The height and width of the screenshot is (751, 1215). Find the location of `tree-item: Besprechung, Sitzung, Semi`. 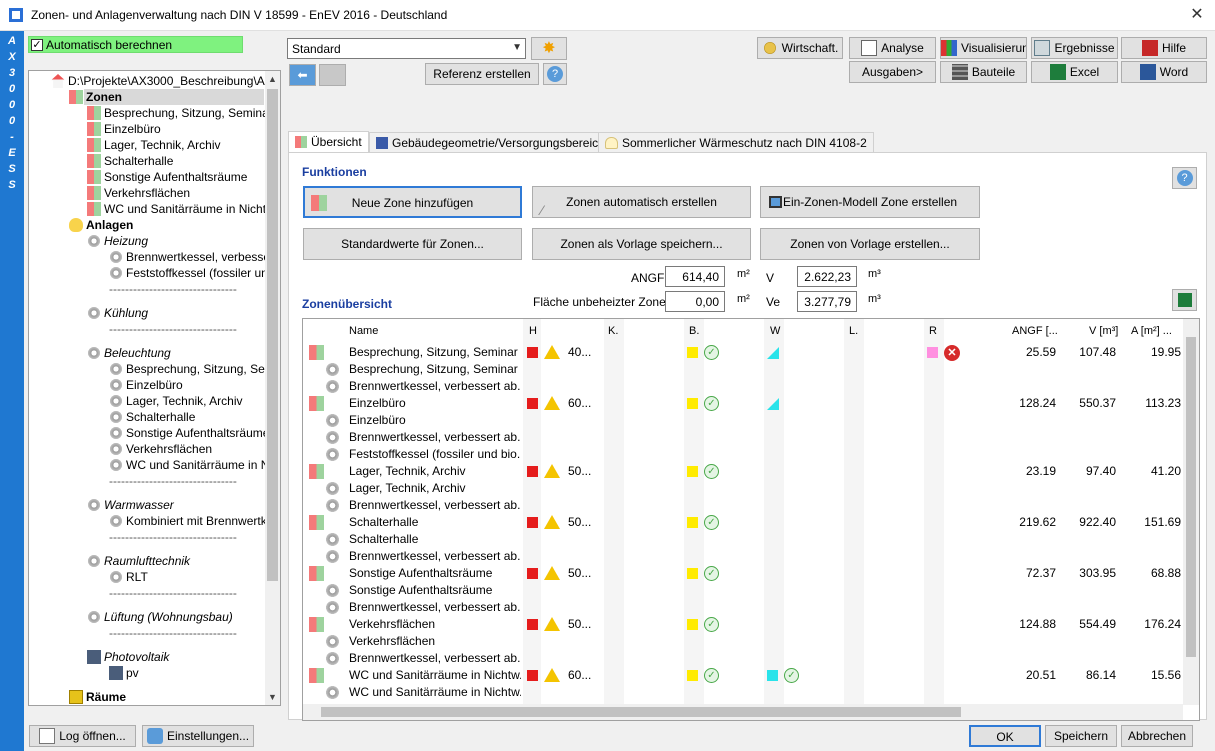

tree-item: Besprechung, Sitzung, Semi is located at coordinates (193, 369).